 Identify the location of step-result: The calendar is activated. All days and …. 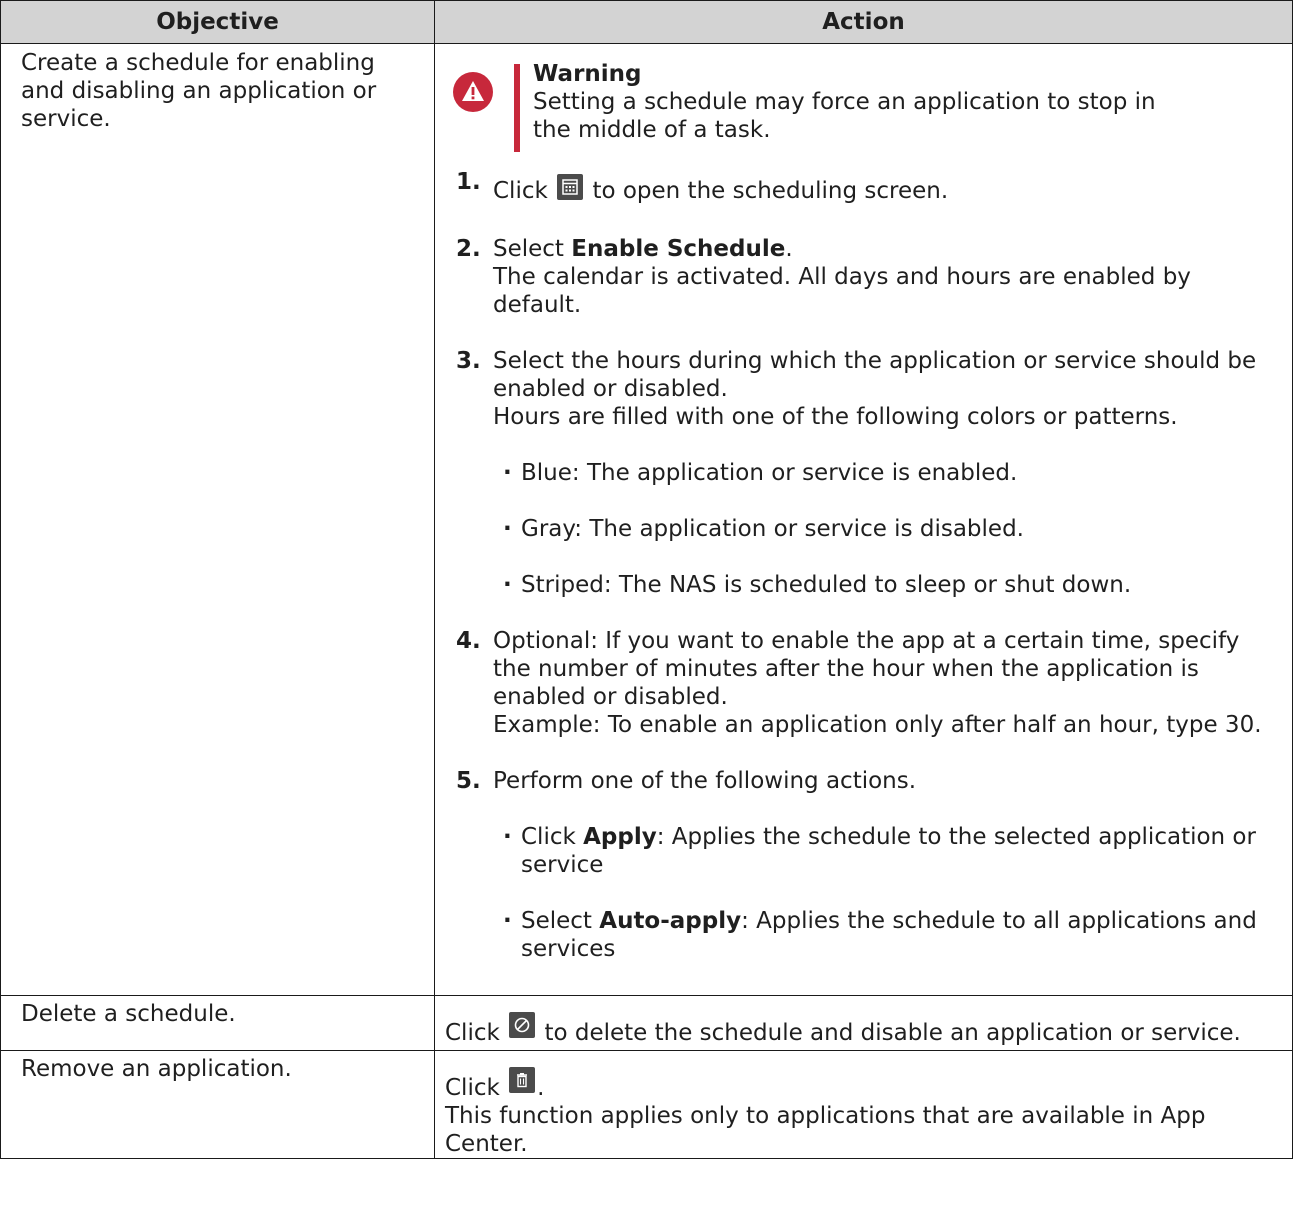
(842, 291).